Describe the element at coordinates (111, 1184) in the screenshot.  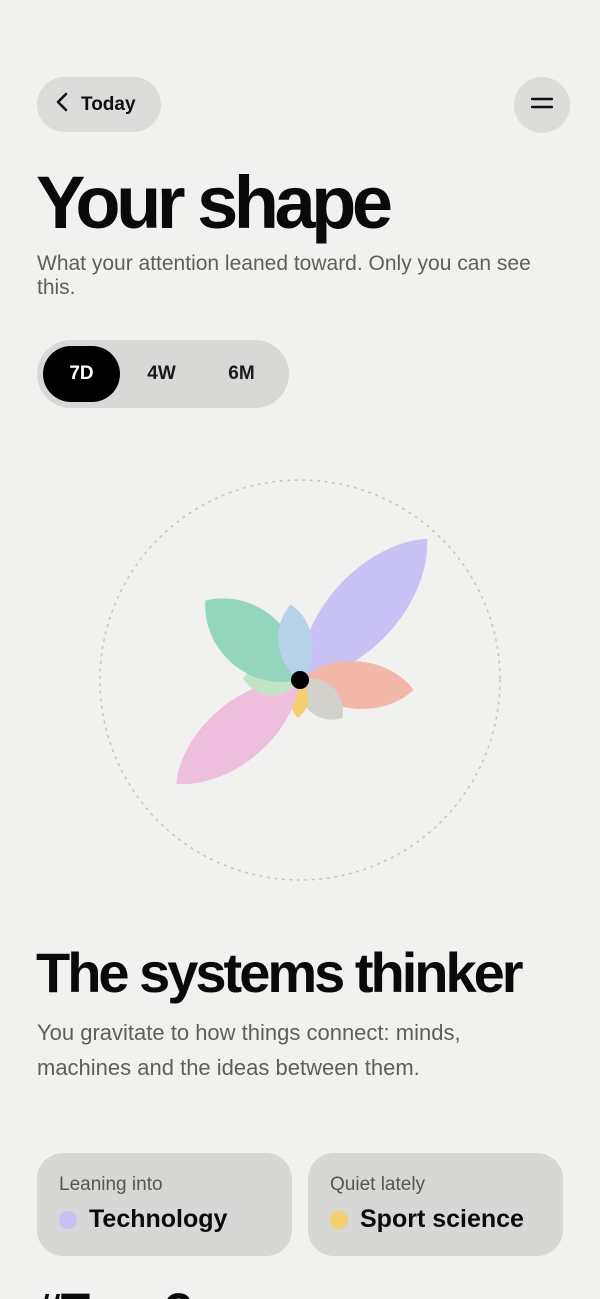
I see `leaning-into-label: Leaning into` at that location.